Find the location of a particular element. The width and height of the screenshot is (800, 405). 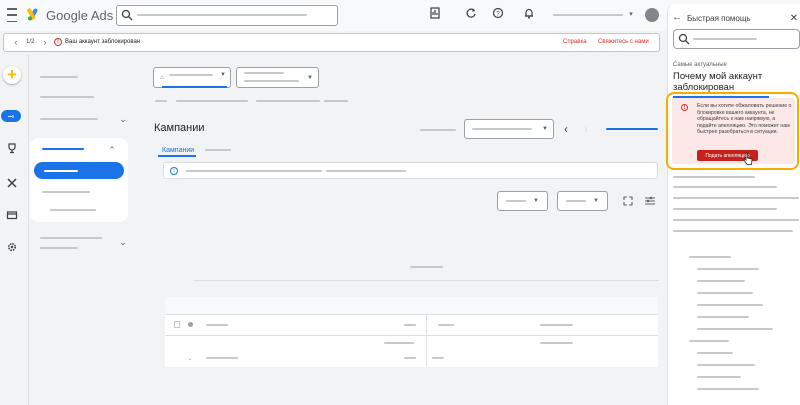

create-button: + is located at coordinates (12, 75).